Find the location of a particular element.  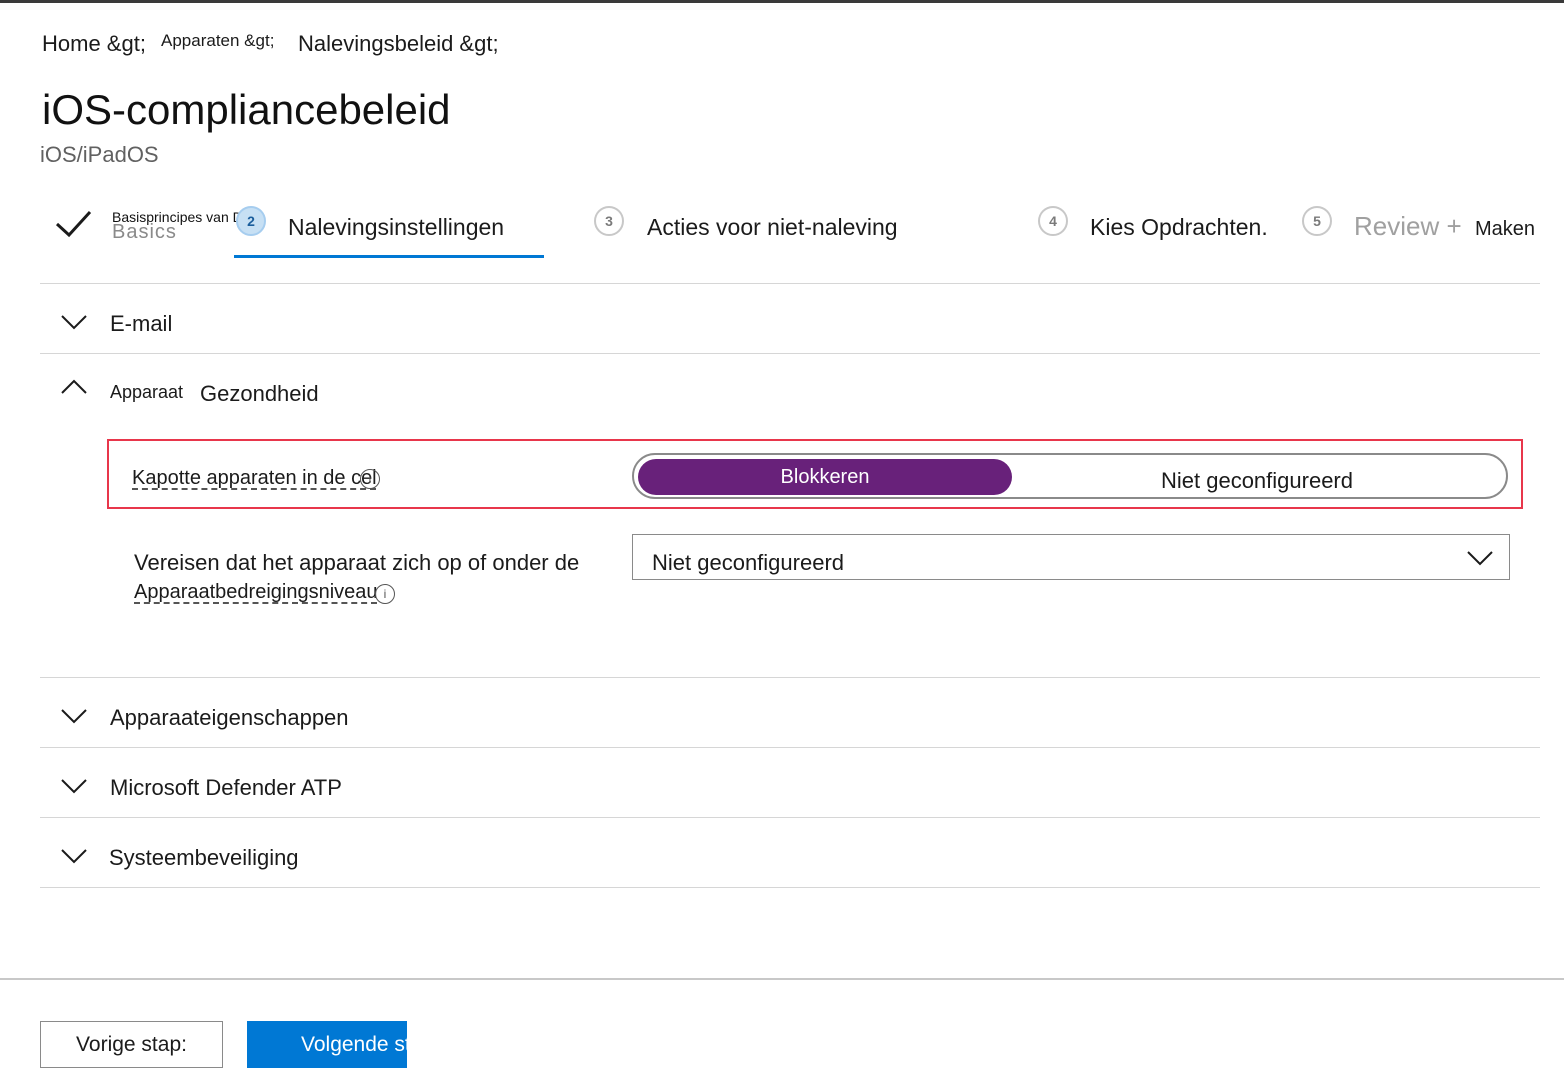

previous-button: Vorige stap: is located at coordinates (131, 1044).